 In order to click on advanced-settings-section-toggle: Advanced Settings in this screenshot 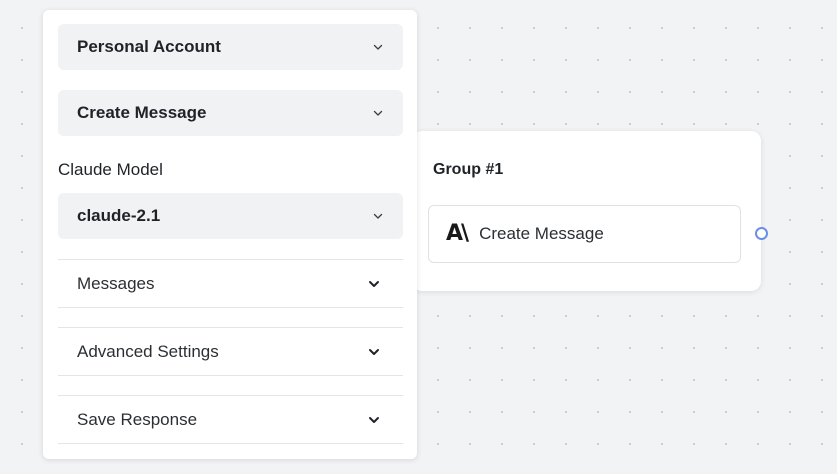, I will do `click(230, 352)`.